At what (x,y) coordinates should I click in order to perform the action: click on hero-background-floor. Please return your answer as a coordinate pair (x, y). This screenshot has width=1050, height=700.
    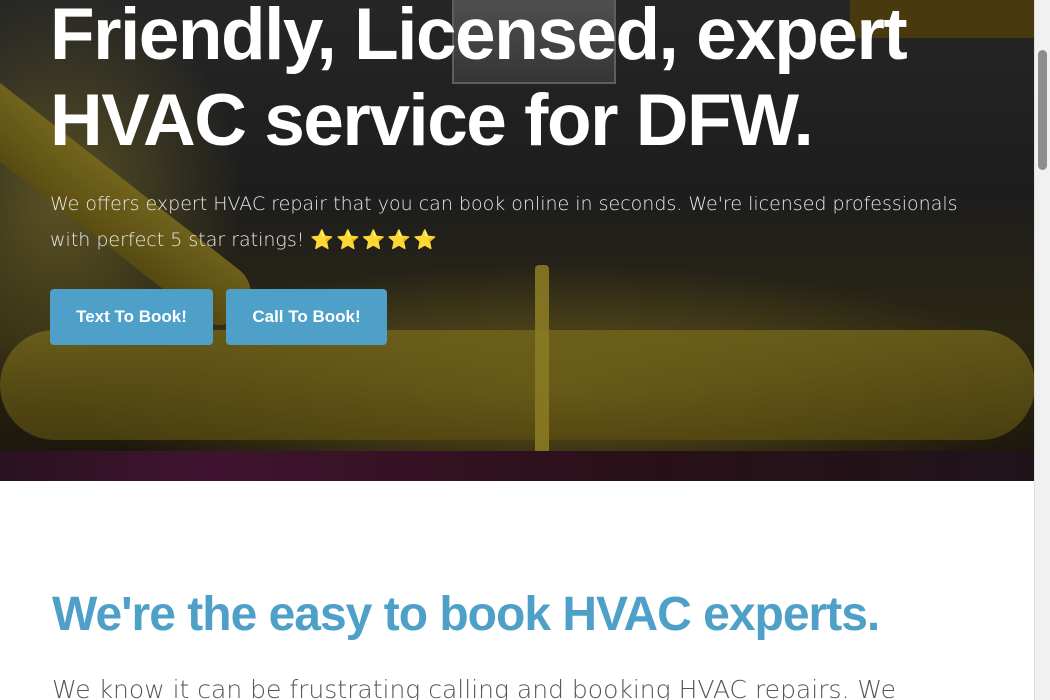
    Looking at the image, I should click on (517, 466).